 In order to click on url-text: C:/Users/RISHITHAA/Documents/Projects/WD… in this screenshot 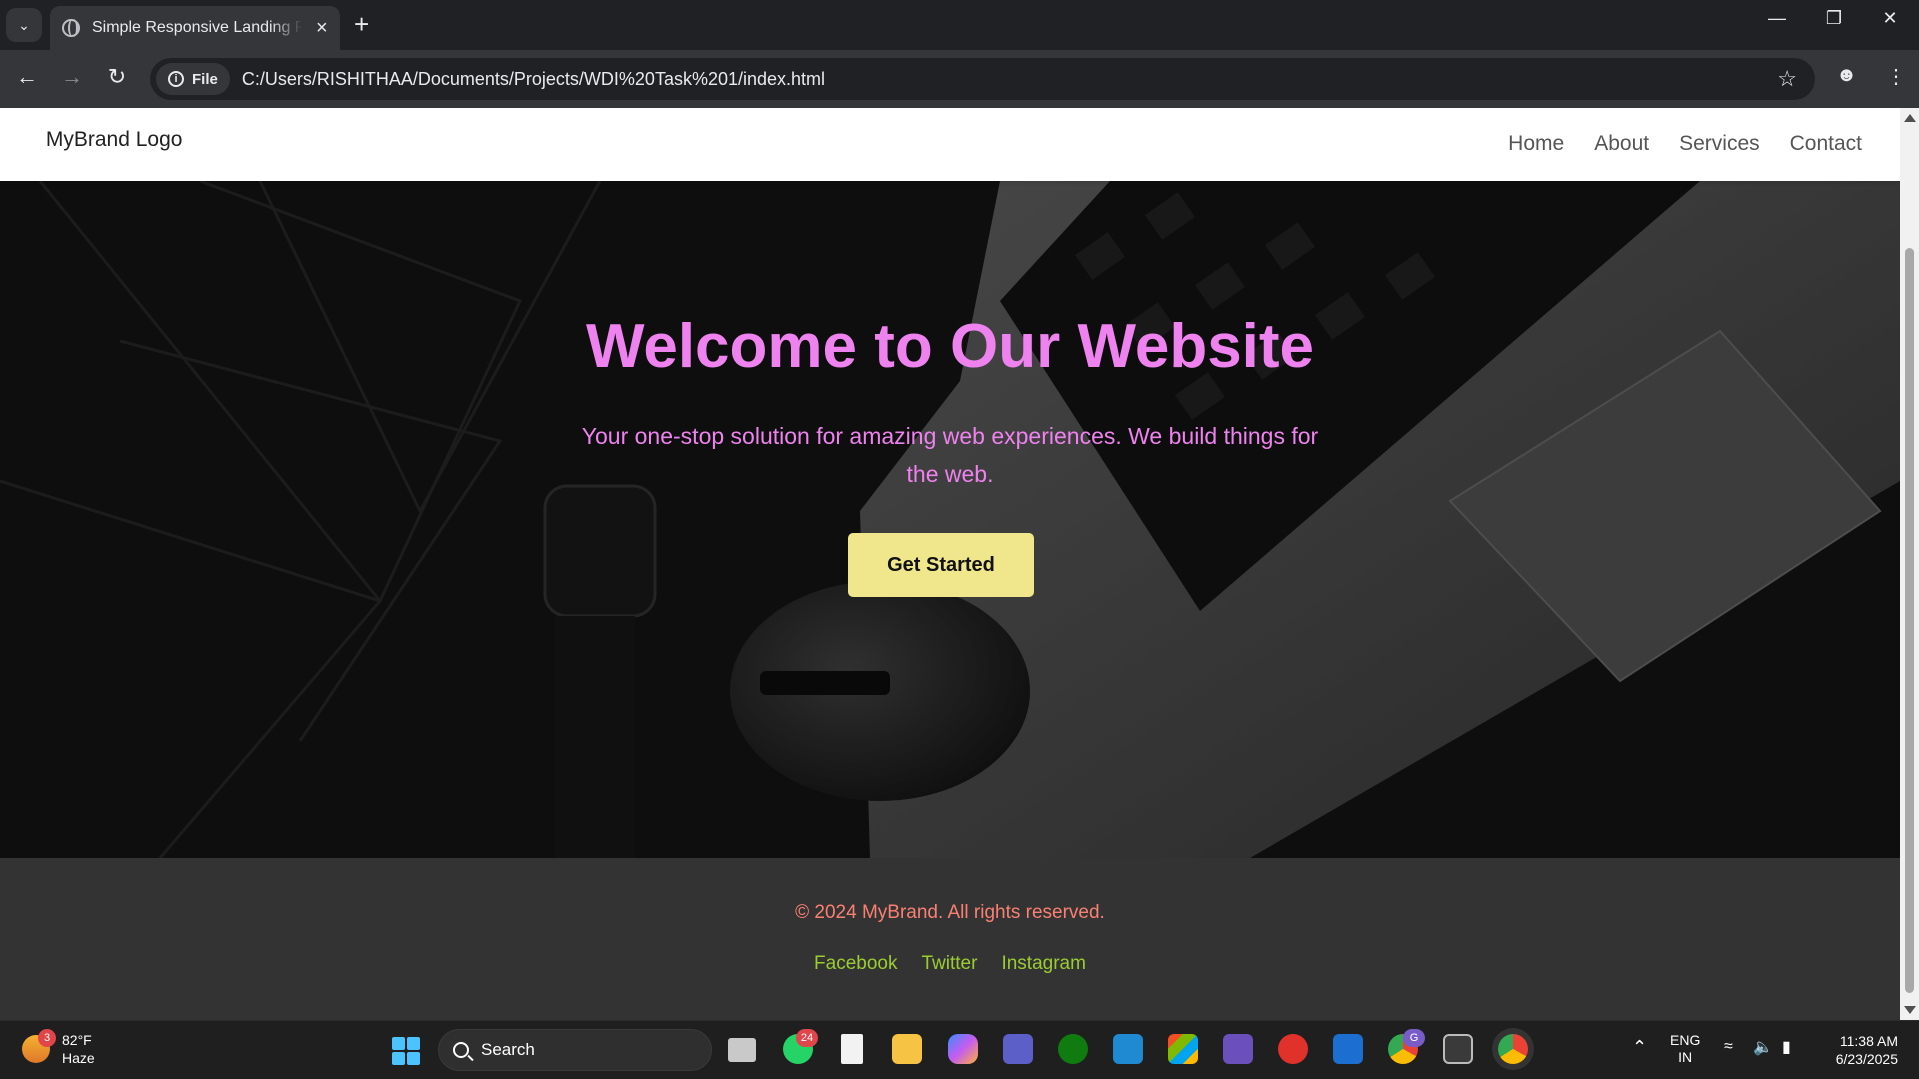, I will do `click(533, 79)`.